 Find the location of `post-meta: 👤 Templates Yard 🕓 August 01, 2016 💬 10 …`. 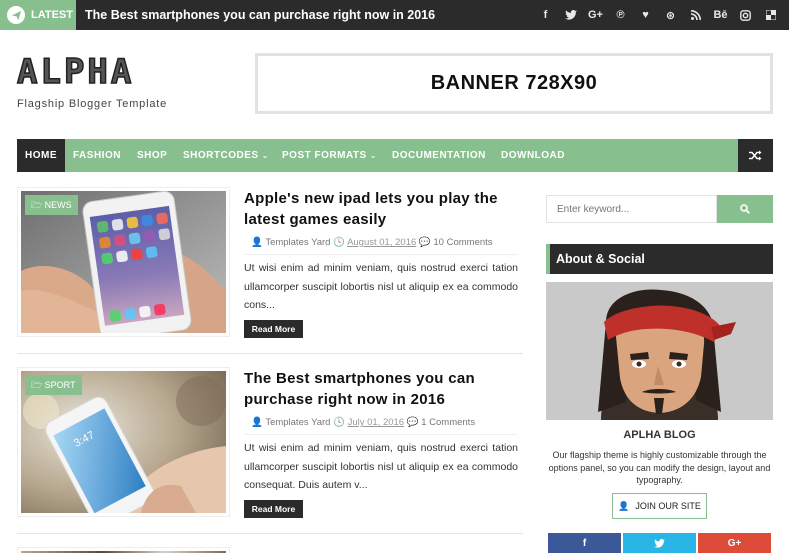

post-meta: 👤 Templates Yard 🕓 August 01, 2016 💬 10 … is located at coordinates (380, 245).